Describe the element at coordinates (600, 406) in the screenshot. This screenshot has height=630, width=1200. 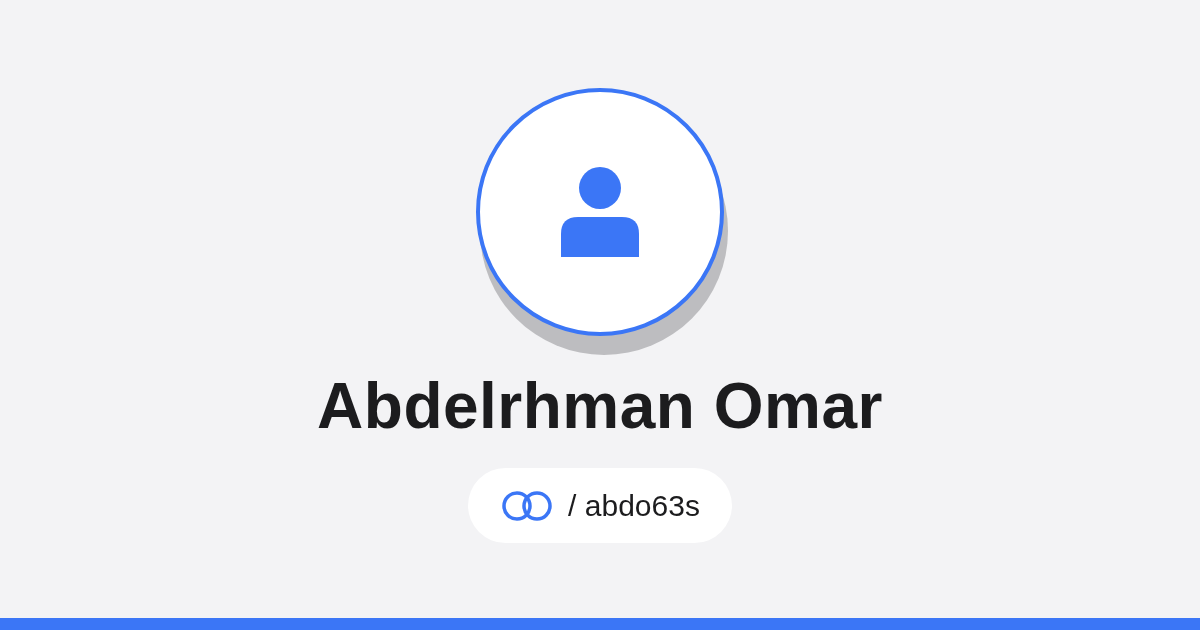
I see `profile-name: Abdelrhman Omar` at that location.